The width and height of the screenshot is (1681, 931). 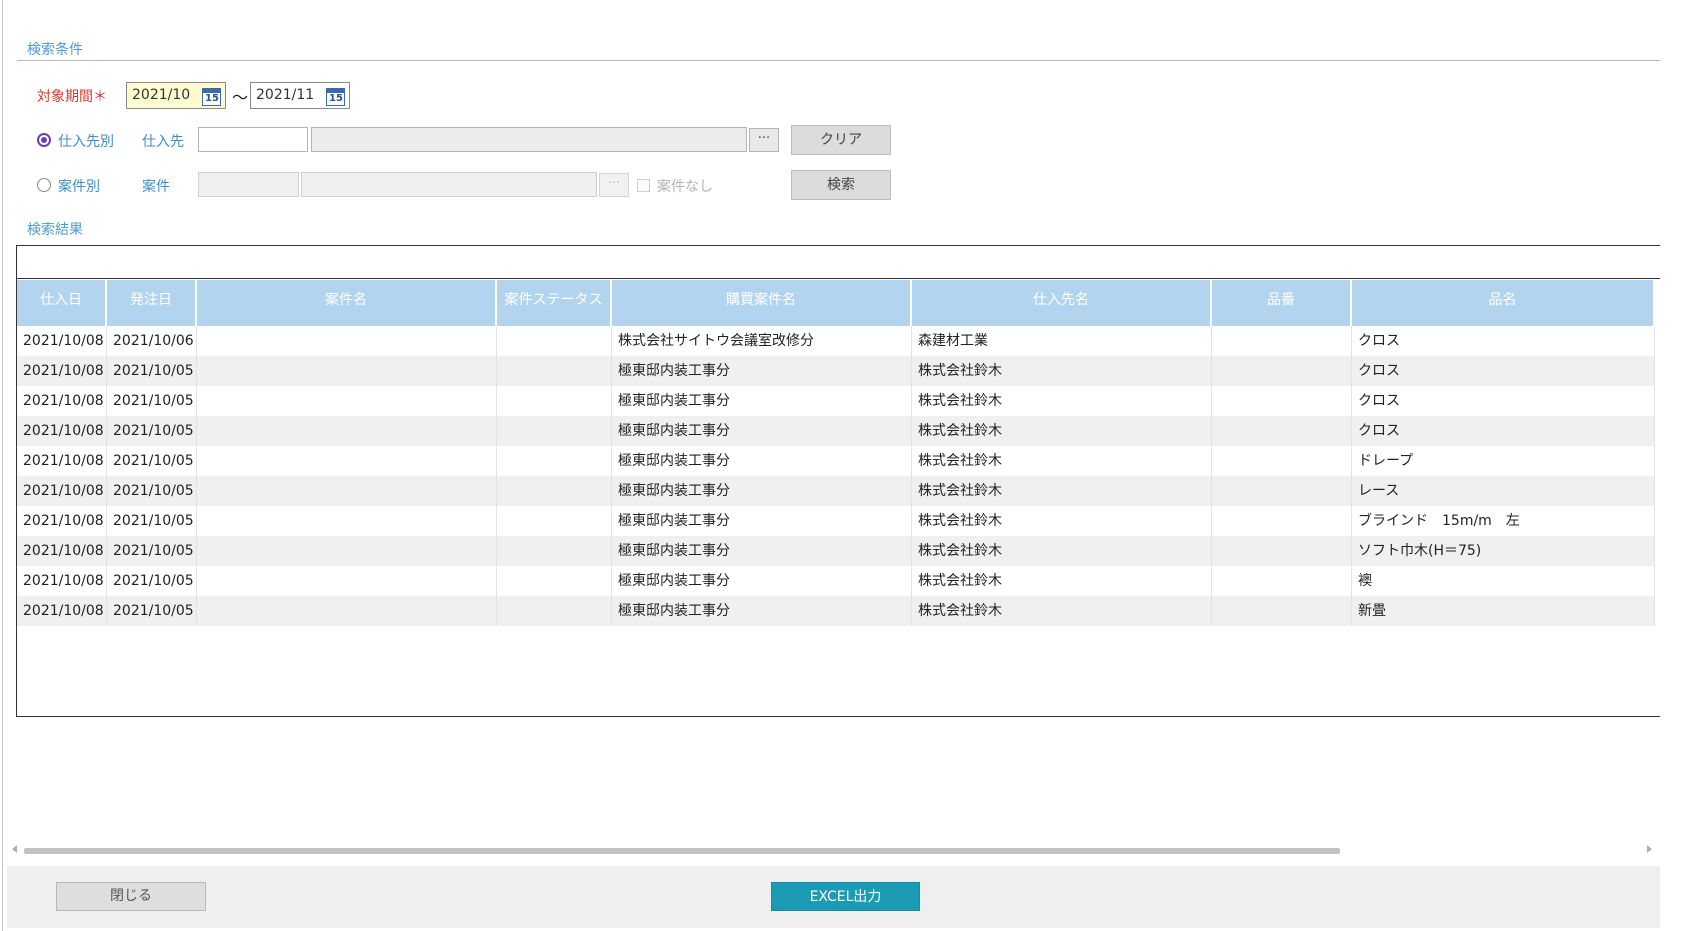 What do you see at coordinates (1503, 303) in the screenshot?
I see `column-header-item-name: 品名` at bounding box center [1503, 303].